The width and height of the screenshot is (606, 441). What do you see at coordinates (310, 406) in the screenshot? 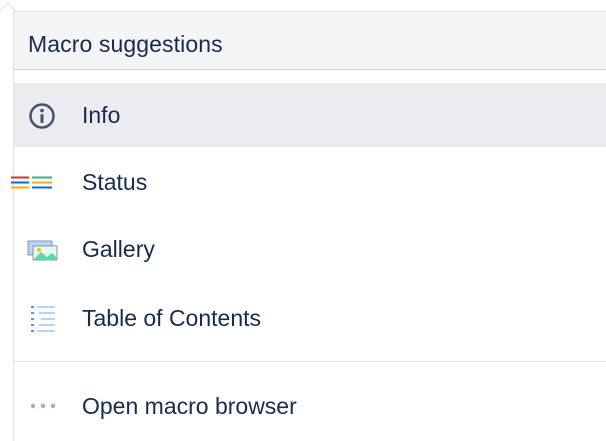
I see `open-macro-browser-item: Open macro browser` at bounding box center [310, 406].